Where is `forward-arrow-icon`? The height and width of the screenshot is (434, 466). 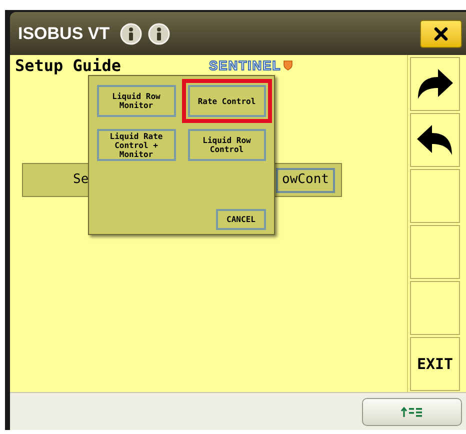 forward-arrow-icon is located at coordinates (435, 84).